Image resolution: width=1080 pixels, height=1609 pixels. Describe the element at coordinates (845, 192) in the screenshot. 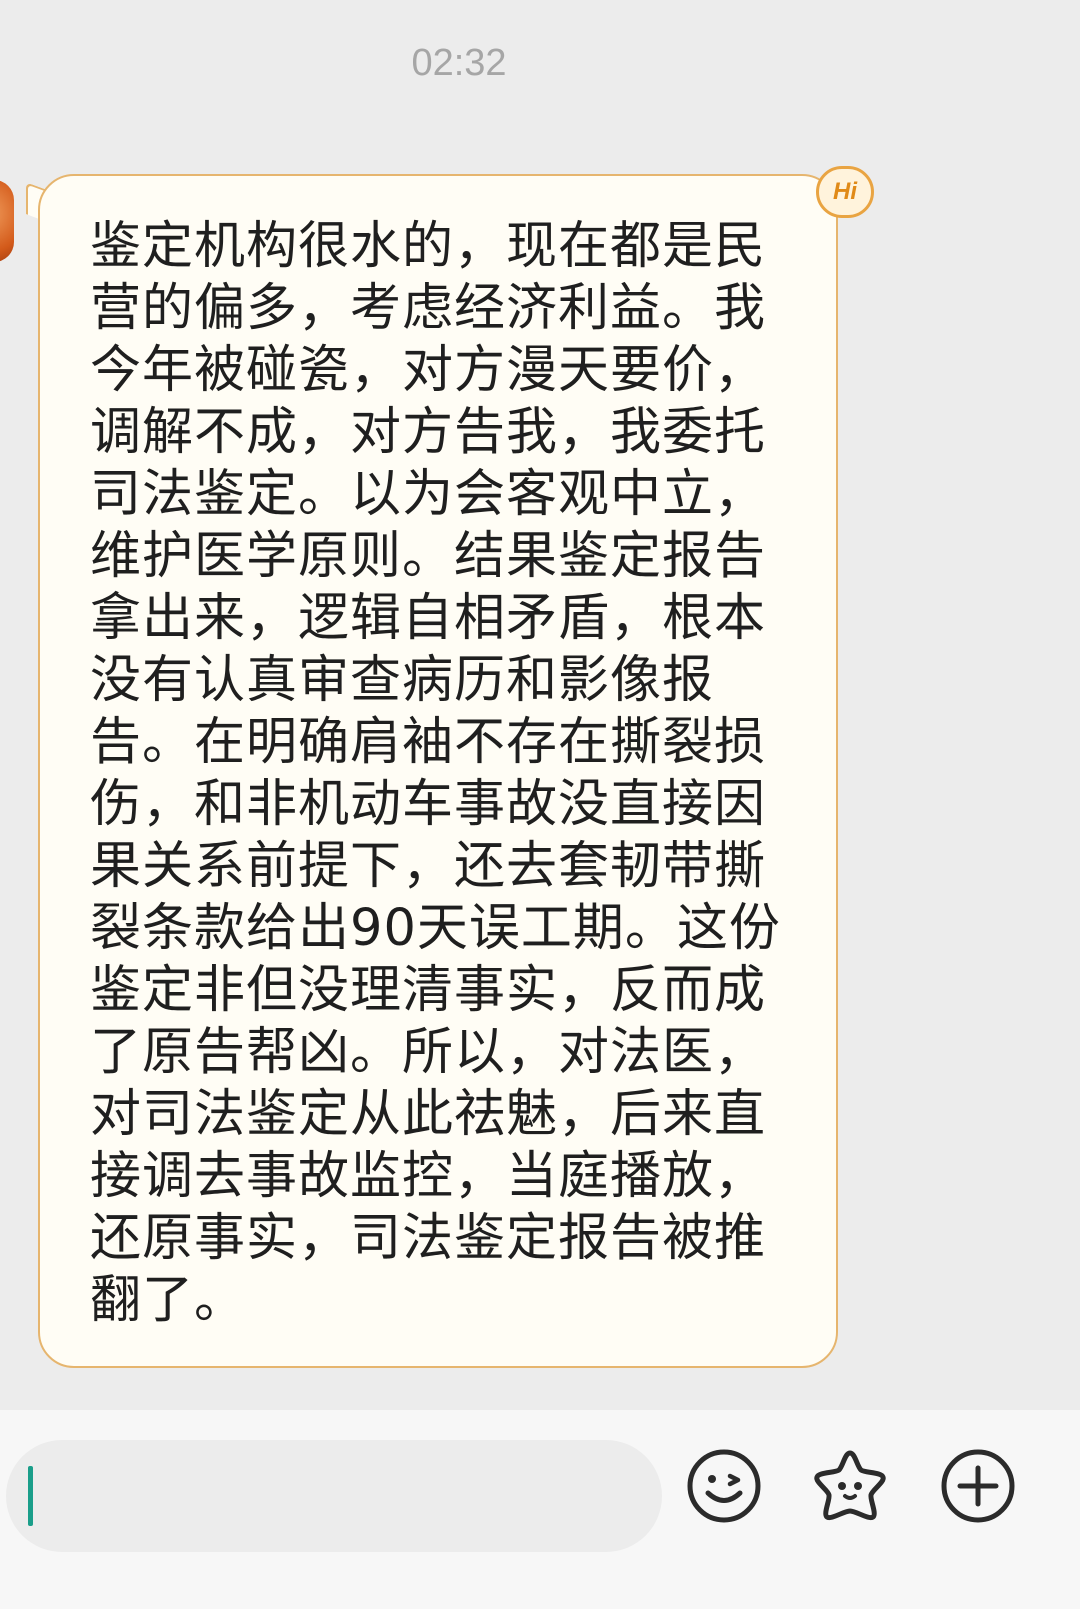

I see `hi-badge-icon: Hi` at that location.